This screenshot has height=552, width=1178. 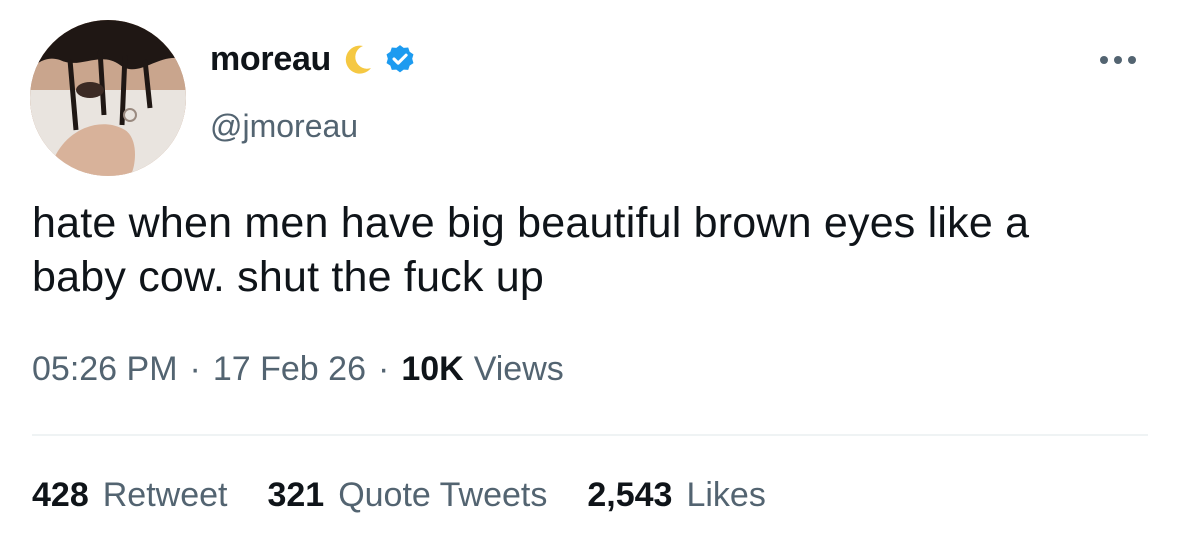 I want to click on author-handle: @jmoreau, so click(x=284, y=126).